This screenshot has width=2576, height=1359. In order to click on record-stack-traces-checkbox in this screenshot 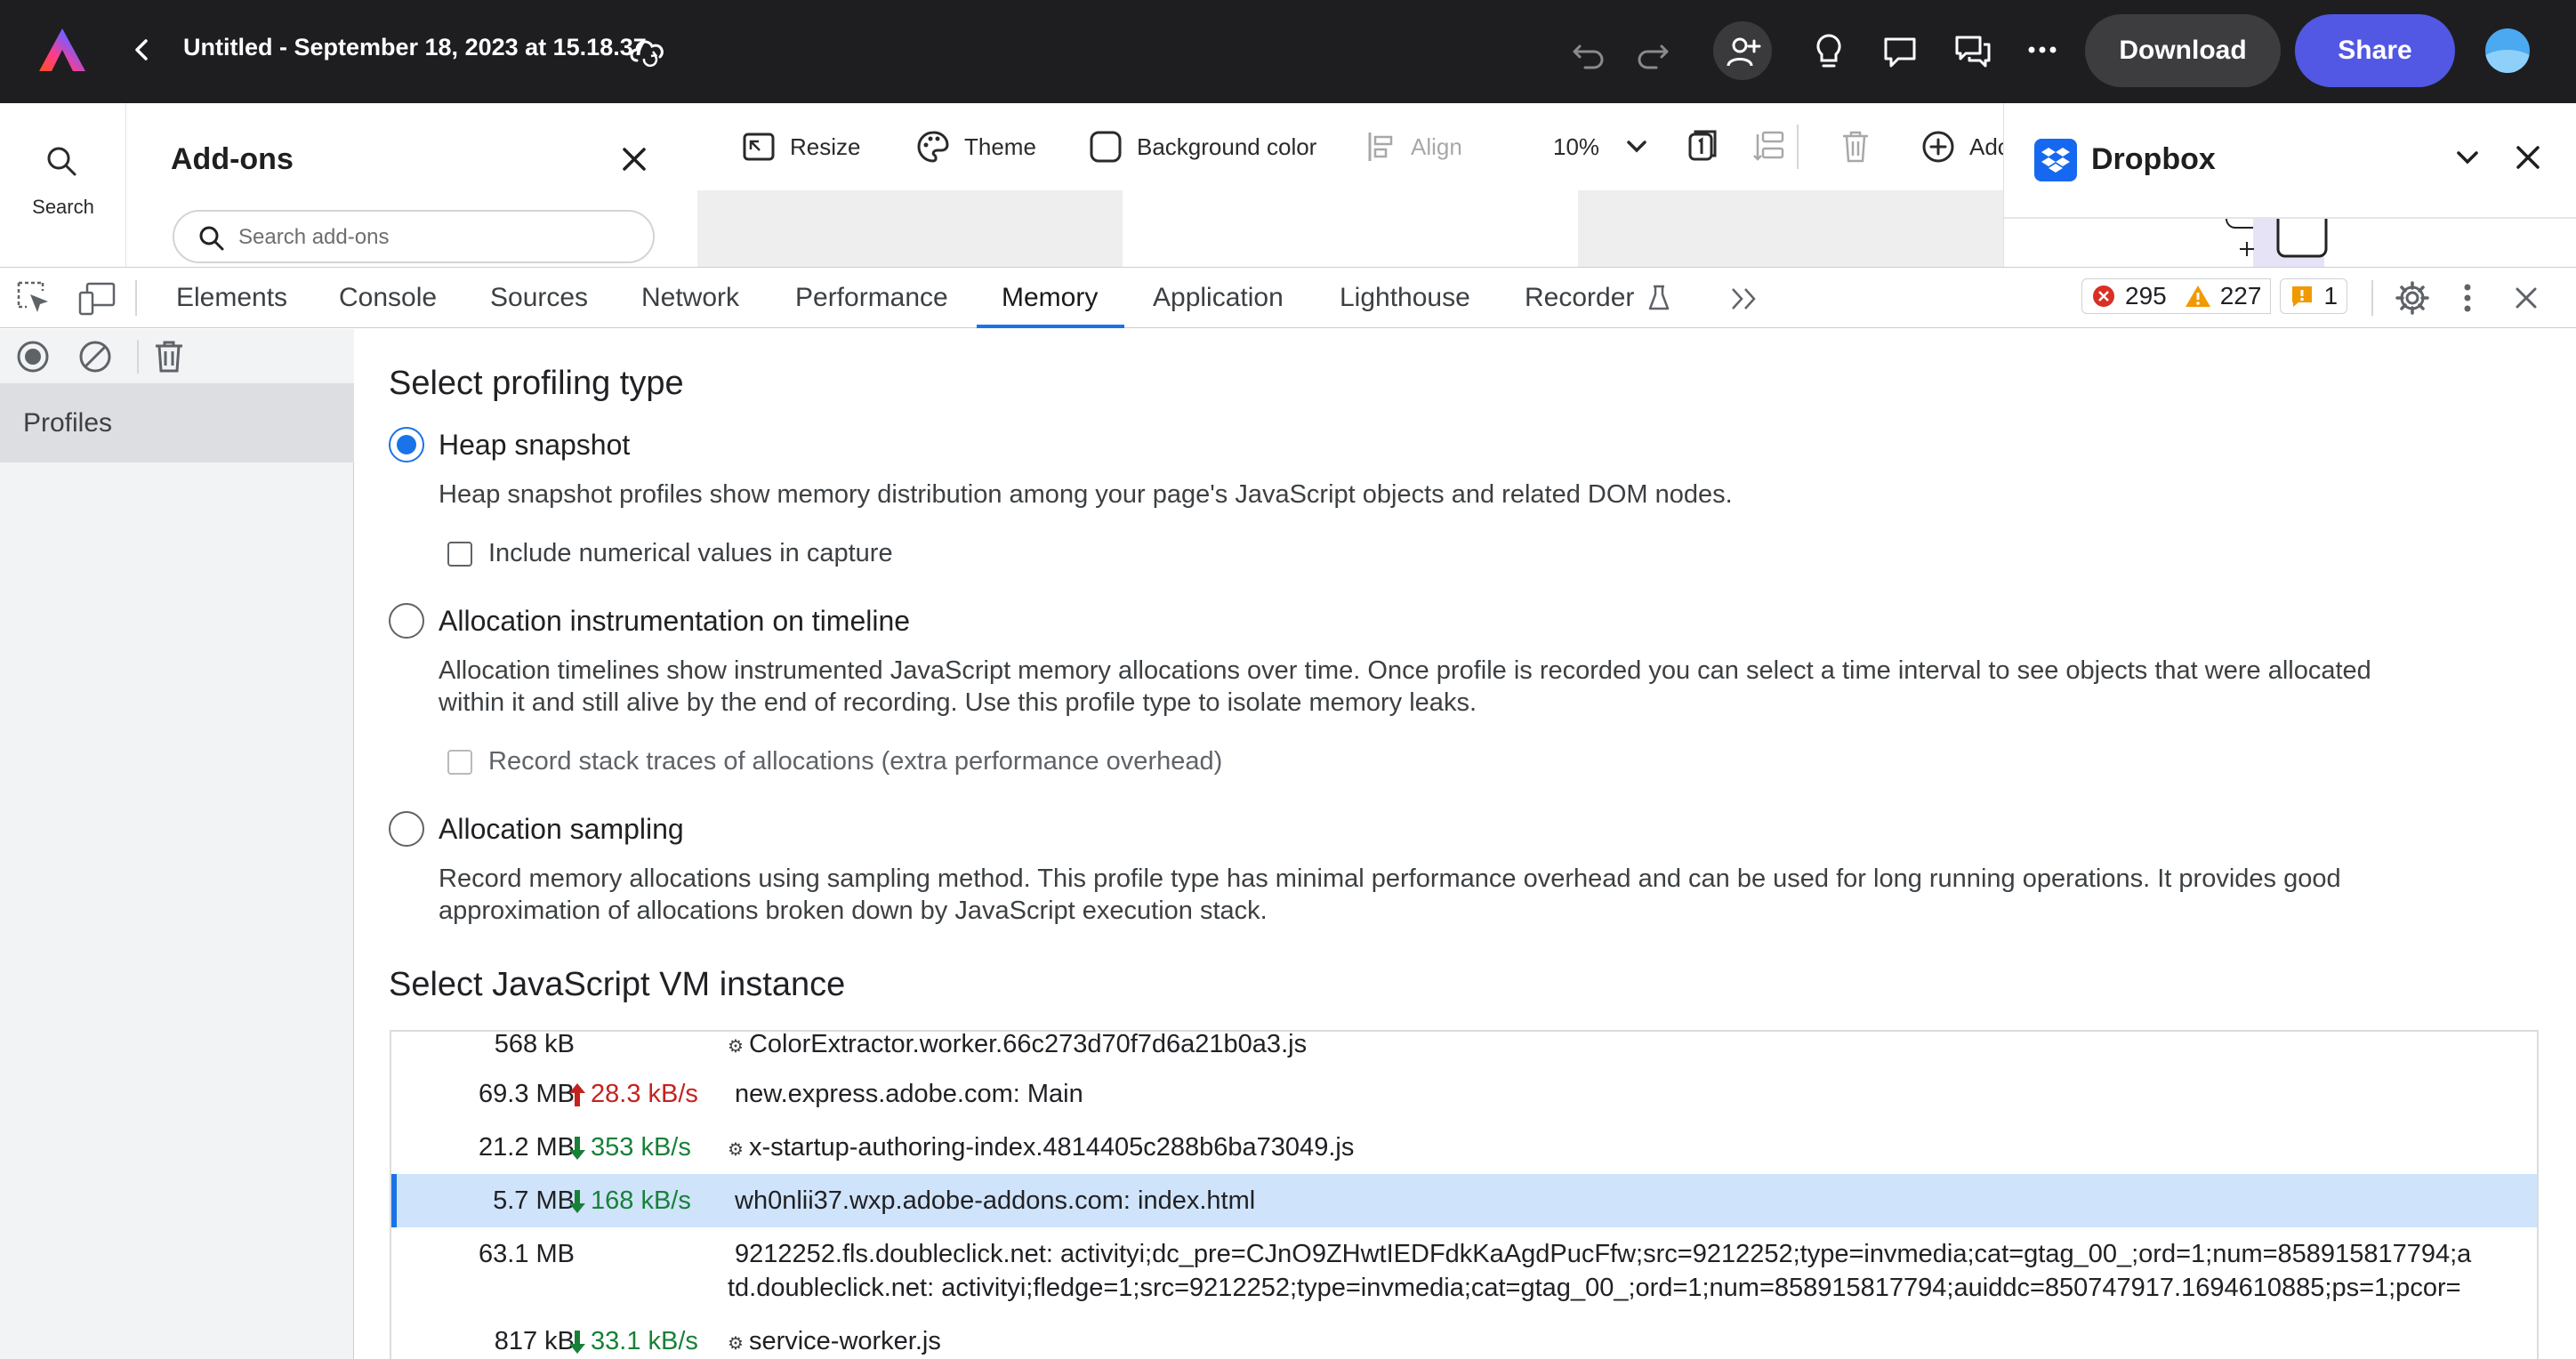, I will do `click(459, 762)`.